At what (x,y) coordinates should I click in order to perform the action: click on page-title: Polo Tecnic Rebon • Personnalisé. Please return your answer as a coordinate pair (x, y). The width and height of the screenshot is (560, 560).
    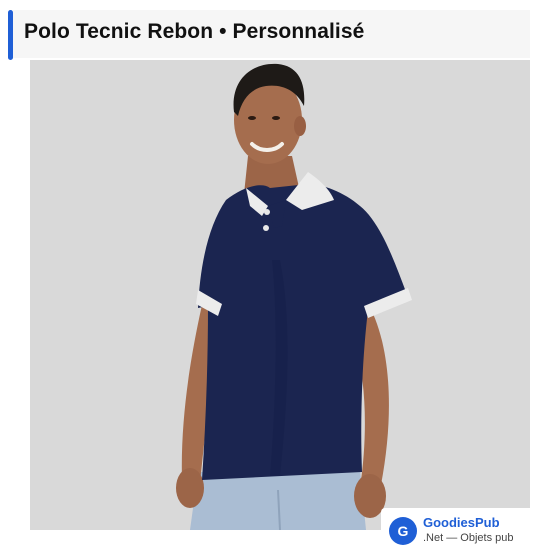
    Looking at the image, I should click on (194, 31).